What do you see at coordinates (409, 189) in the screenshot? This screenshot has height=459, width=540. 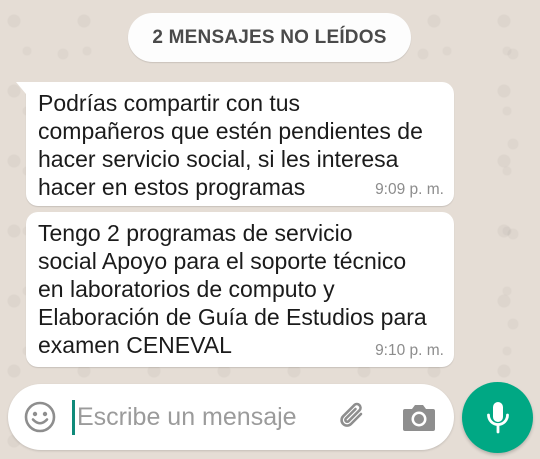 I see `message-timestamp: 9:09 p. m.` at bounding box center [409, 189].